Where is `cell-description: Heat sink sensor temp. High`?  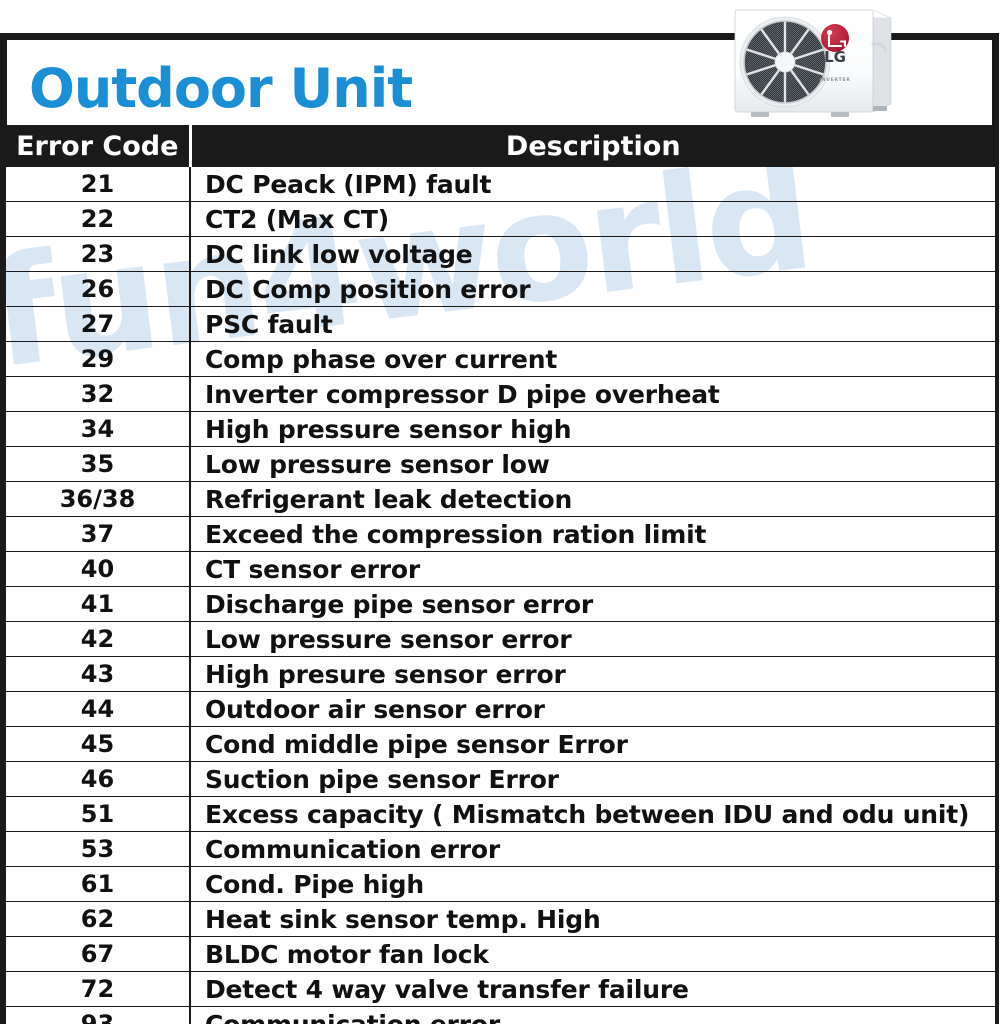
cell-description: Heat sink sensor temp. High is located at coordinates (593, 919).